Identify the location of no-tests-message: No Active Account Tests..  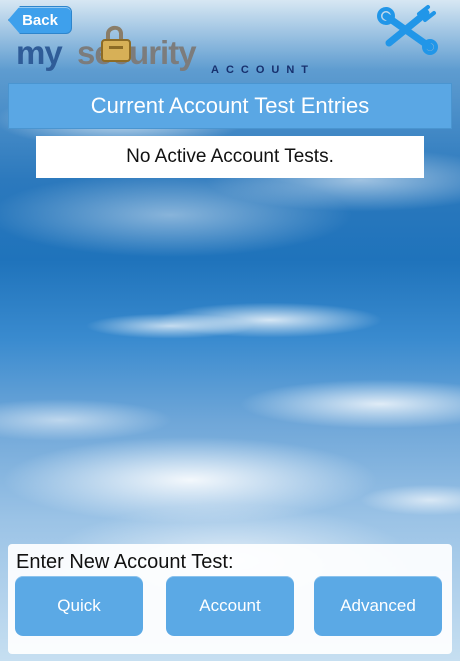
(230, 157).